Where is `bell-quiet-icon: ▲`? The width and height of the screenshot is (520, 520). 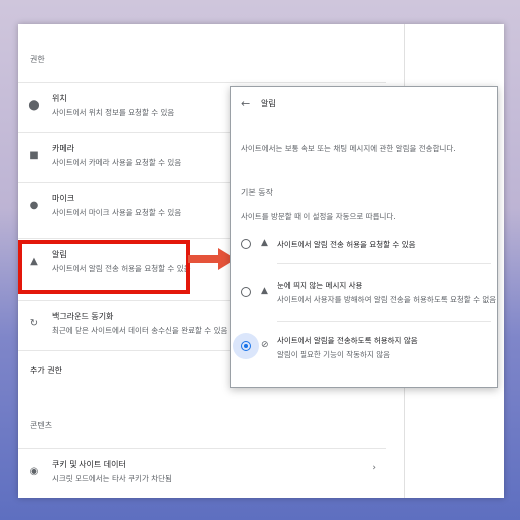 bell-quiet-icon: ▲ is located at coordinates (264, 291).